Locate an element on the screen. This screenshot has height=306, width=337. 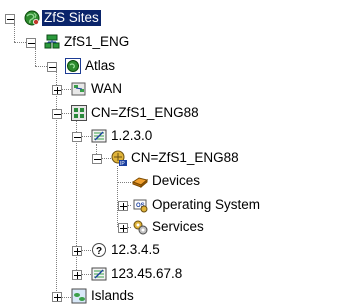
tree-node-cn-zfs1-eng88-ip: IP CN=ZfS1_ENG88 is located at coordinates (197, 158).